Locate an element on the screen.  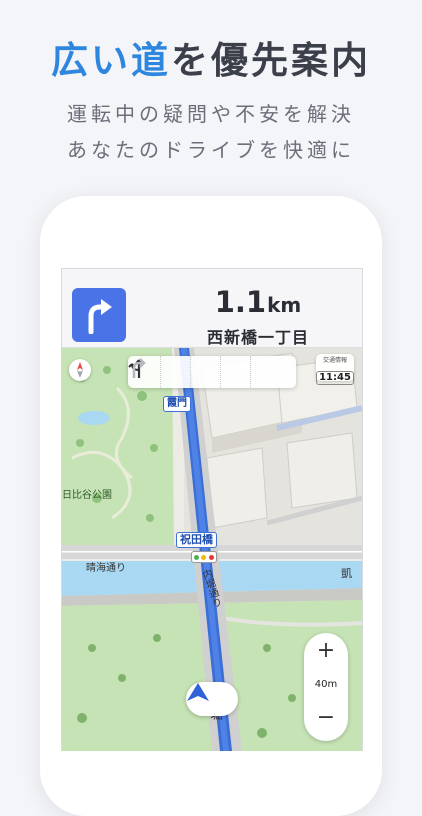
zoom-control: + 40m − is located at coordinates (326, 687).